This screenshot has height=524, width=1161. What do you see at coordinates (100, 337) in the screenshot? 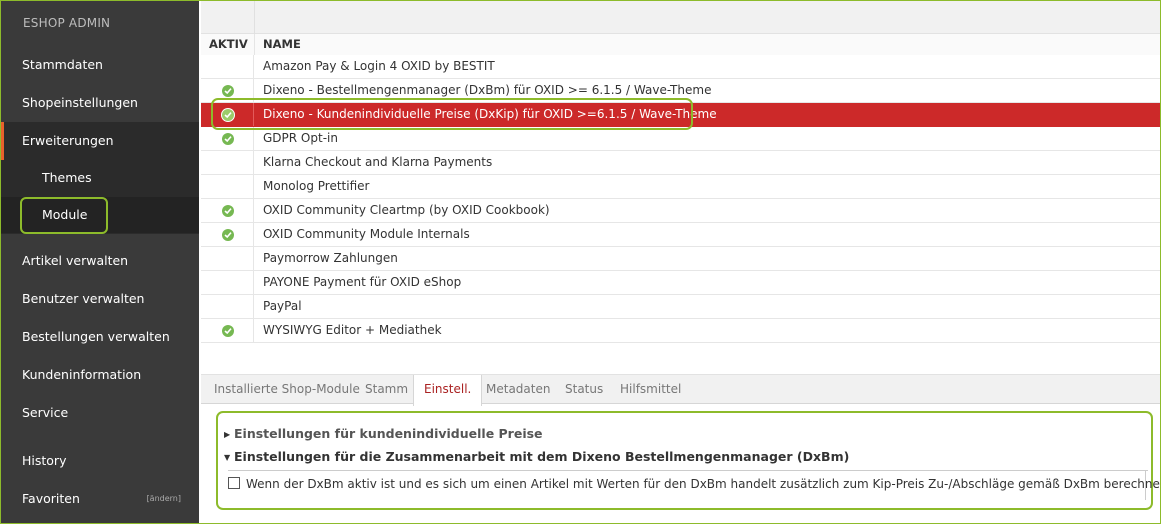
I see `sidebar-item-bestellungen: Bestellungen verwalten` at bounding box center [100, 337].